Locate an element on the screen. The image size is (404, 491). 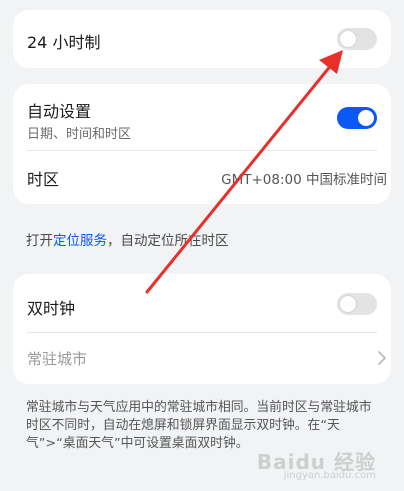
label-auto-settings-sub: 日期、时间和时区 is located at coordinates (79, 134).